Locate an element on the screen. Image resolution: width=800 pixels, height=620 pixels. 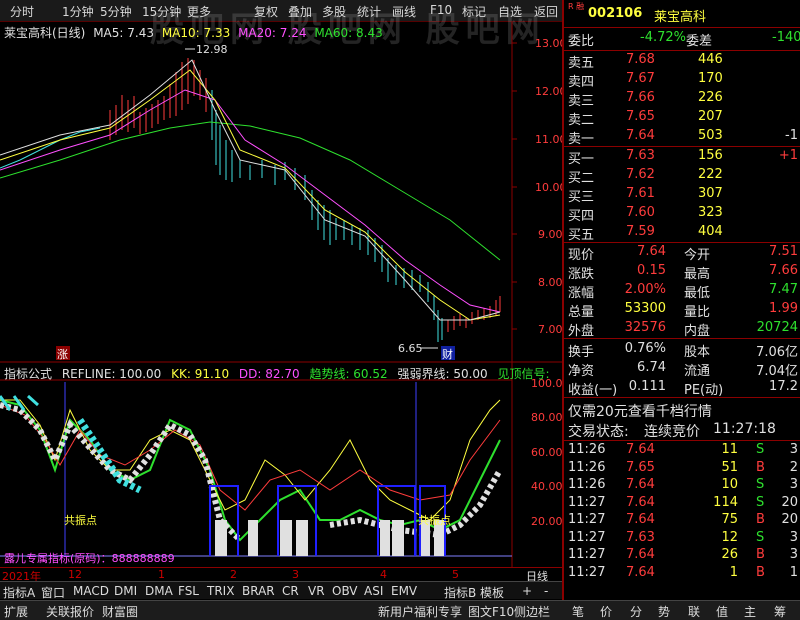
sell-label: 卖五 is located at coordinates (581, 63).